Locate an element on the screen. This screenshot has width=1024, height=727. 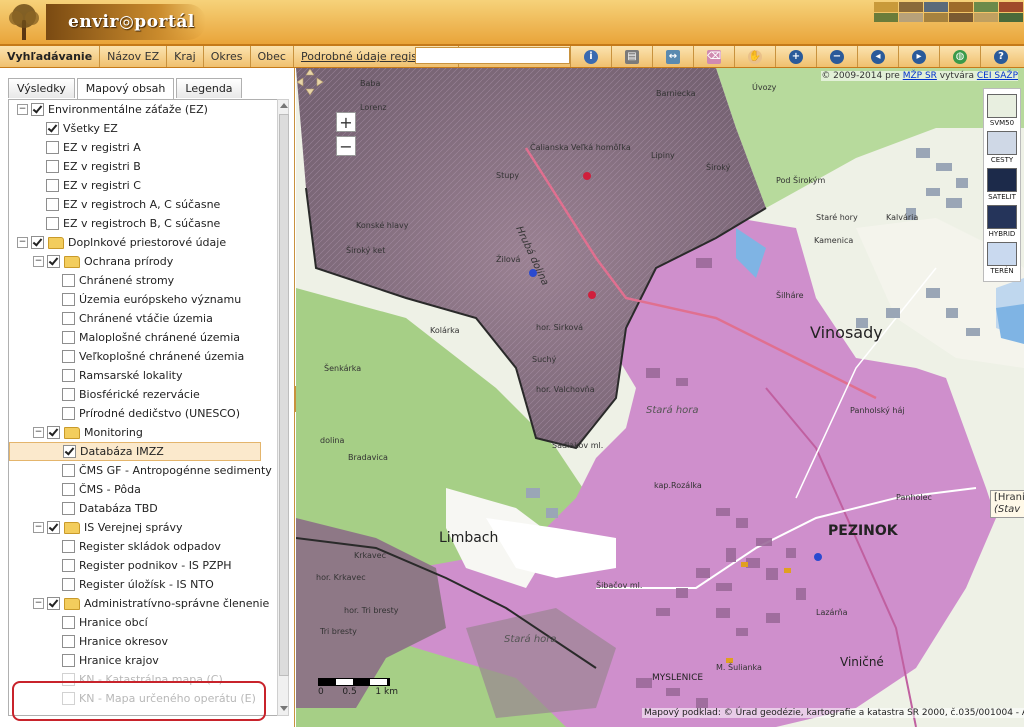
monitoring-marker is located at coordinates (818, 557).